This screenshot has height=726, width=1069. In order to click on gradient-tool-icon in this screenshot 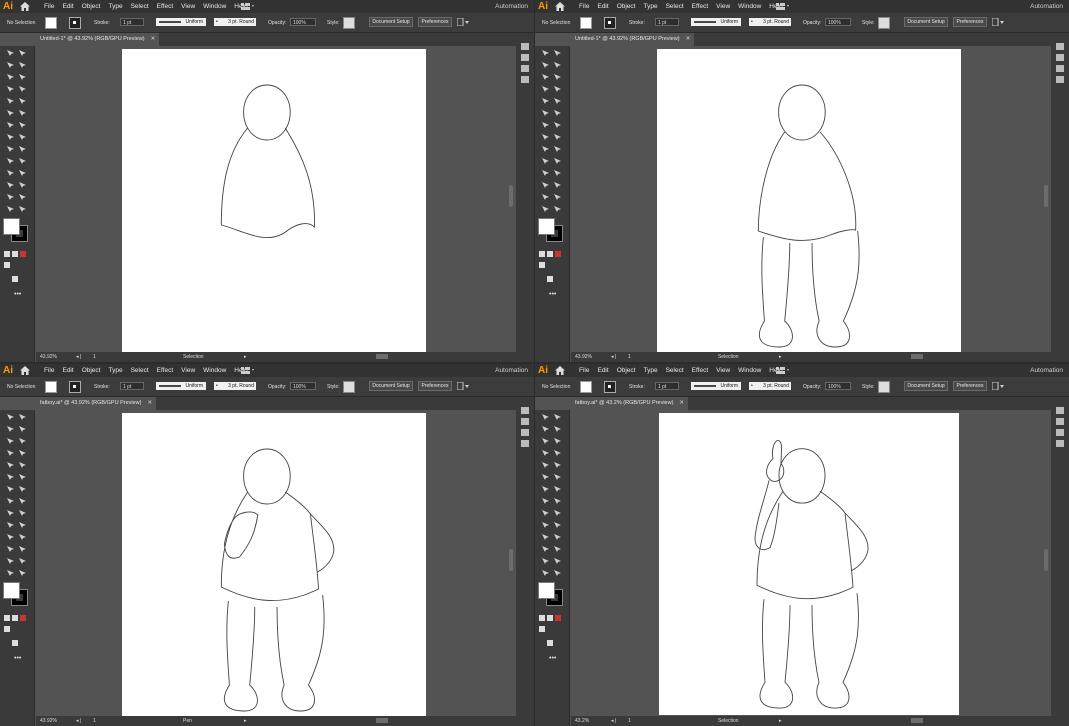, I will do `click(557, 161)`.